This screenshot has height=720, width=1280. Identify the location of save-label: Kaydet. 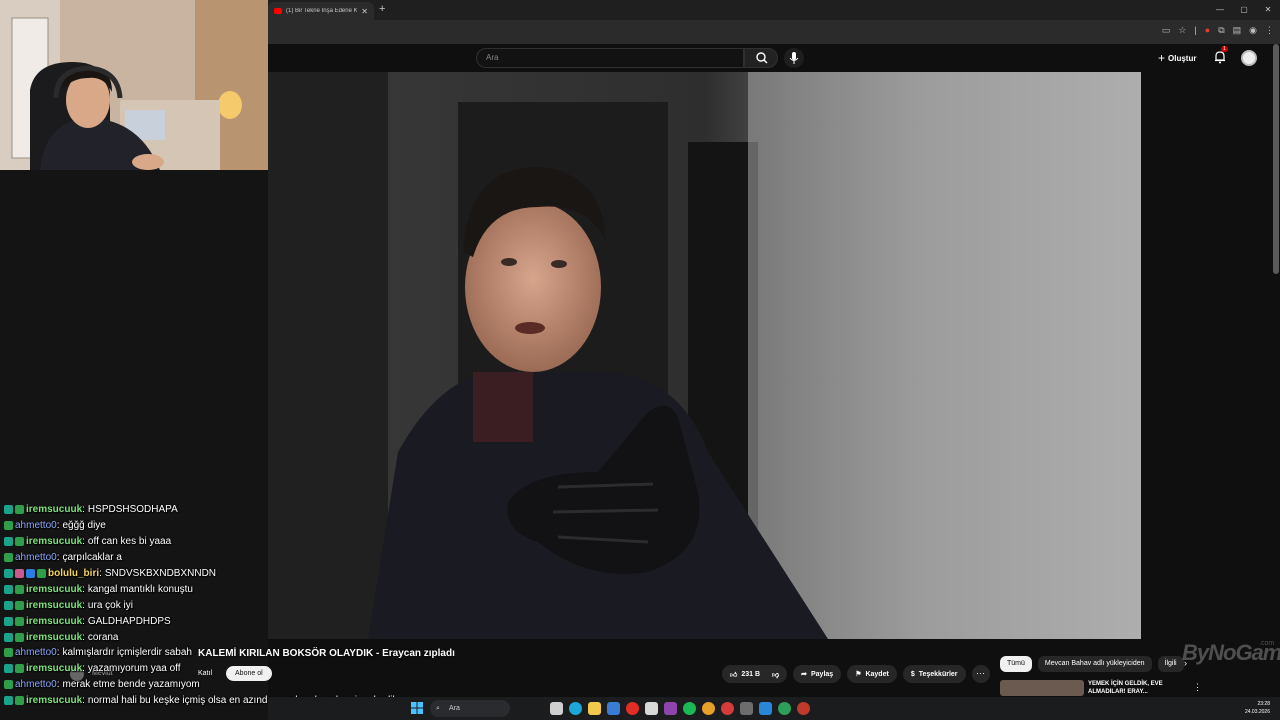
(877, 674).